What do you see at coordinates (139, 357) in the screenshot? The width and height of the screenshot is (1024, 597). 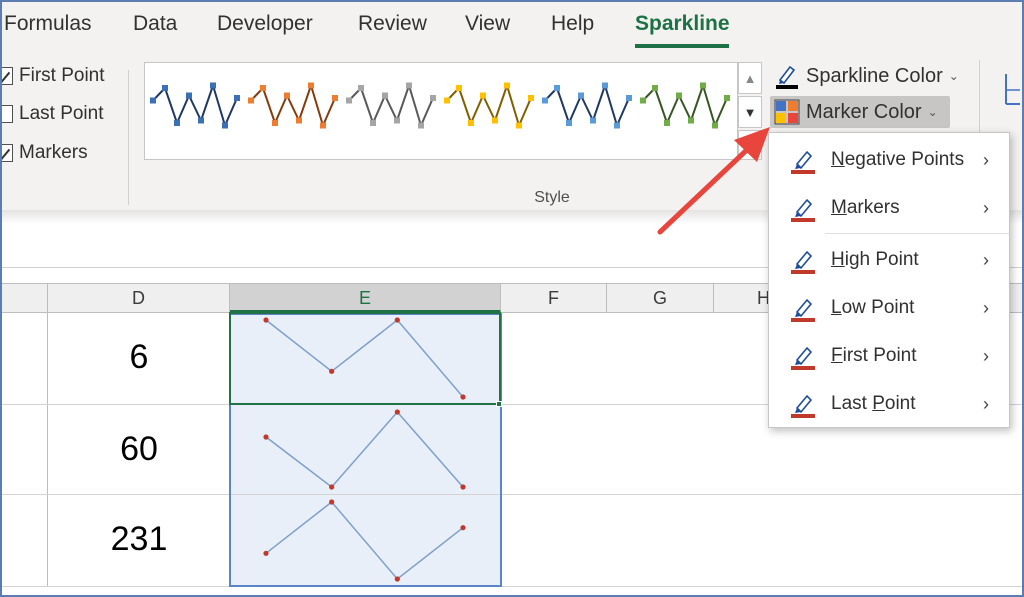 I see `cell-d-value: 6` at bounding box center [139, 357].